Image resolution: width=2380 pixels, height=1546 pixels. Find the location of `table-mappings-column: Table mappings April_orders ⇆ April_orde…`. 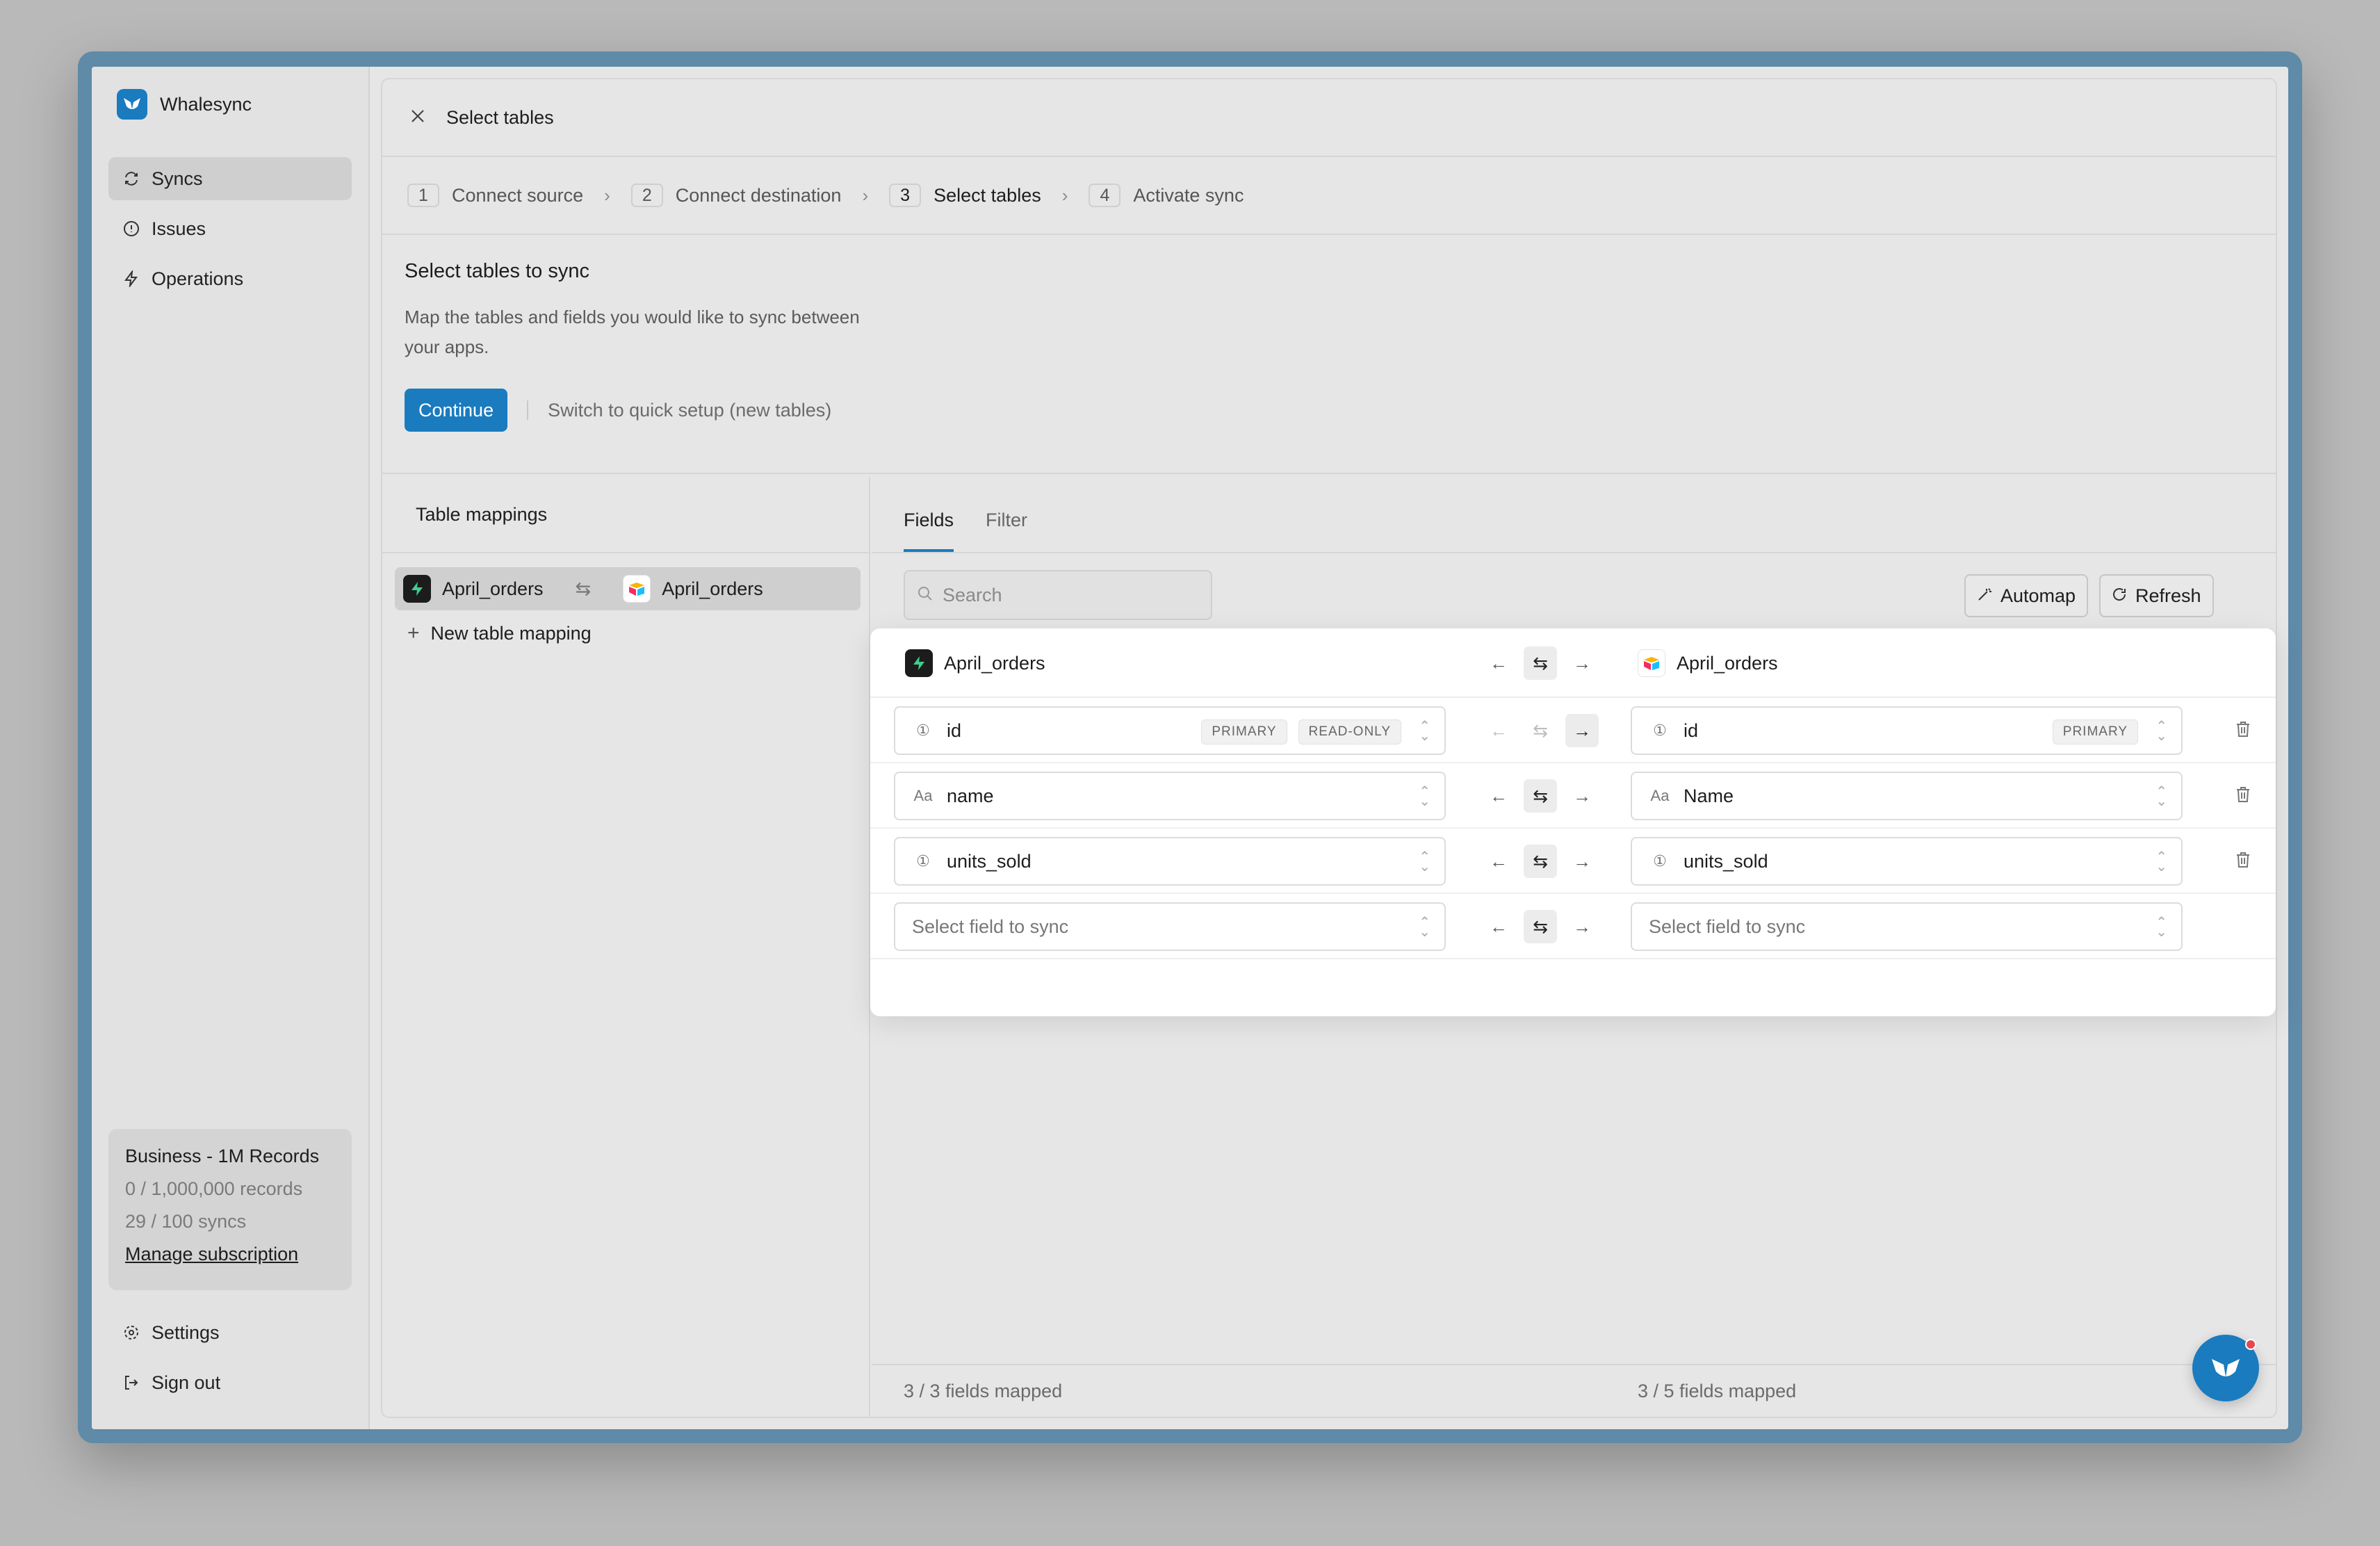

table-mappings-column: Table mappings April_orders ⇆ April_orde… is located at coordinates (626, 947).